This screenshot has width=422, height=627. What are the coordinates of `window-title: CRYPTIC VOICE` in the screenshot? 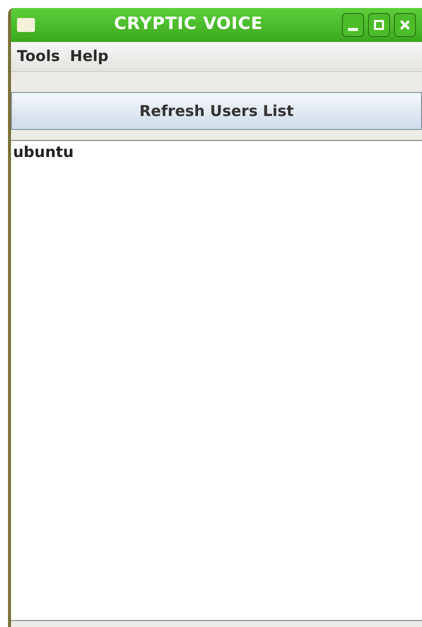 It's located at (188, 24).